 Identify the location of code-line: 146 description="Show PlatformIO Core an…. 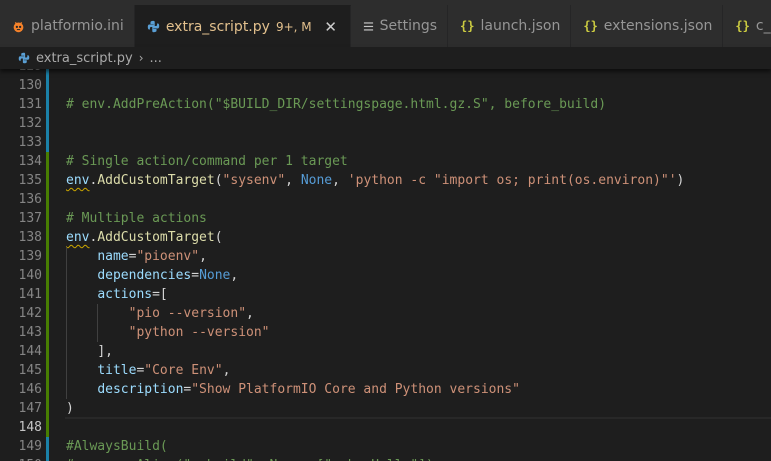
(385, 389).